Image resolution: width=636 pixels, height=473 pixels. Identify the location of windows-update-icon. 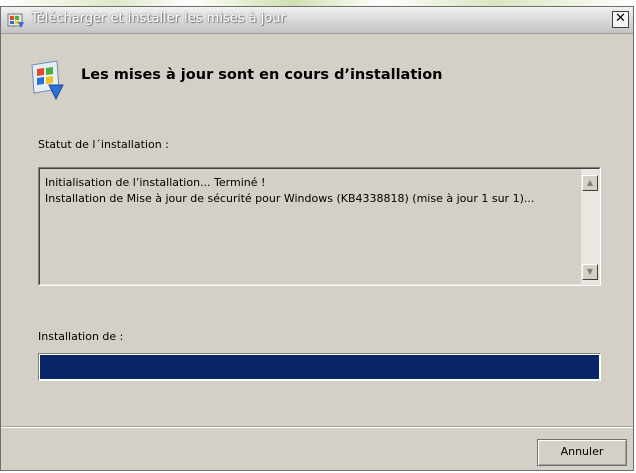
(15, 20).